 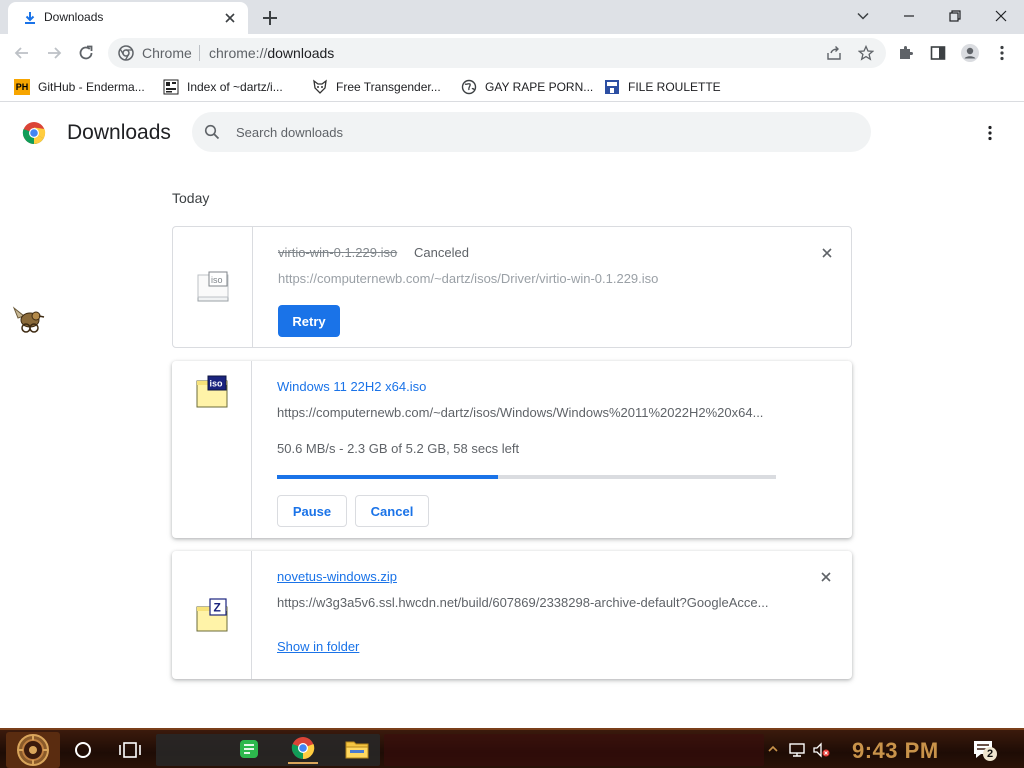 What do you see at coordinates (83, 750) in the screenshot?
I see `cortana-circle-icon` at bounding box center [83, 750].